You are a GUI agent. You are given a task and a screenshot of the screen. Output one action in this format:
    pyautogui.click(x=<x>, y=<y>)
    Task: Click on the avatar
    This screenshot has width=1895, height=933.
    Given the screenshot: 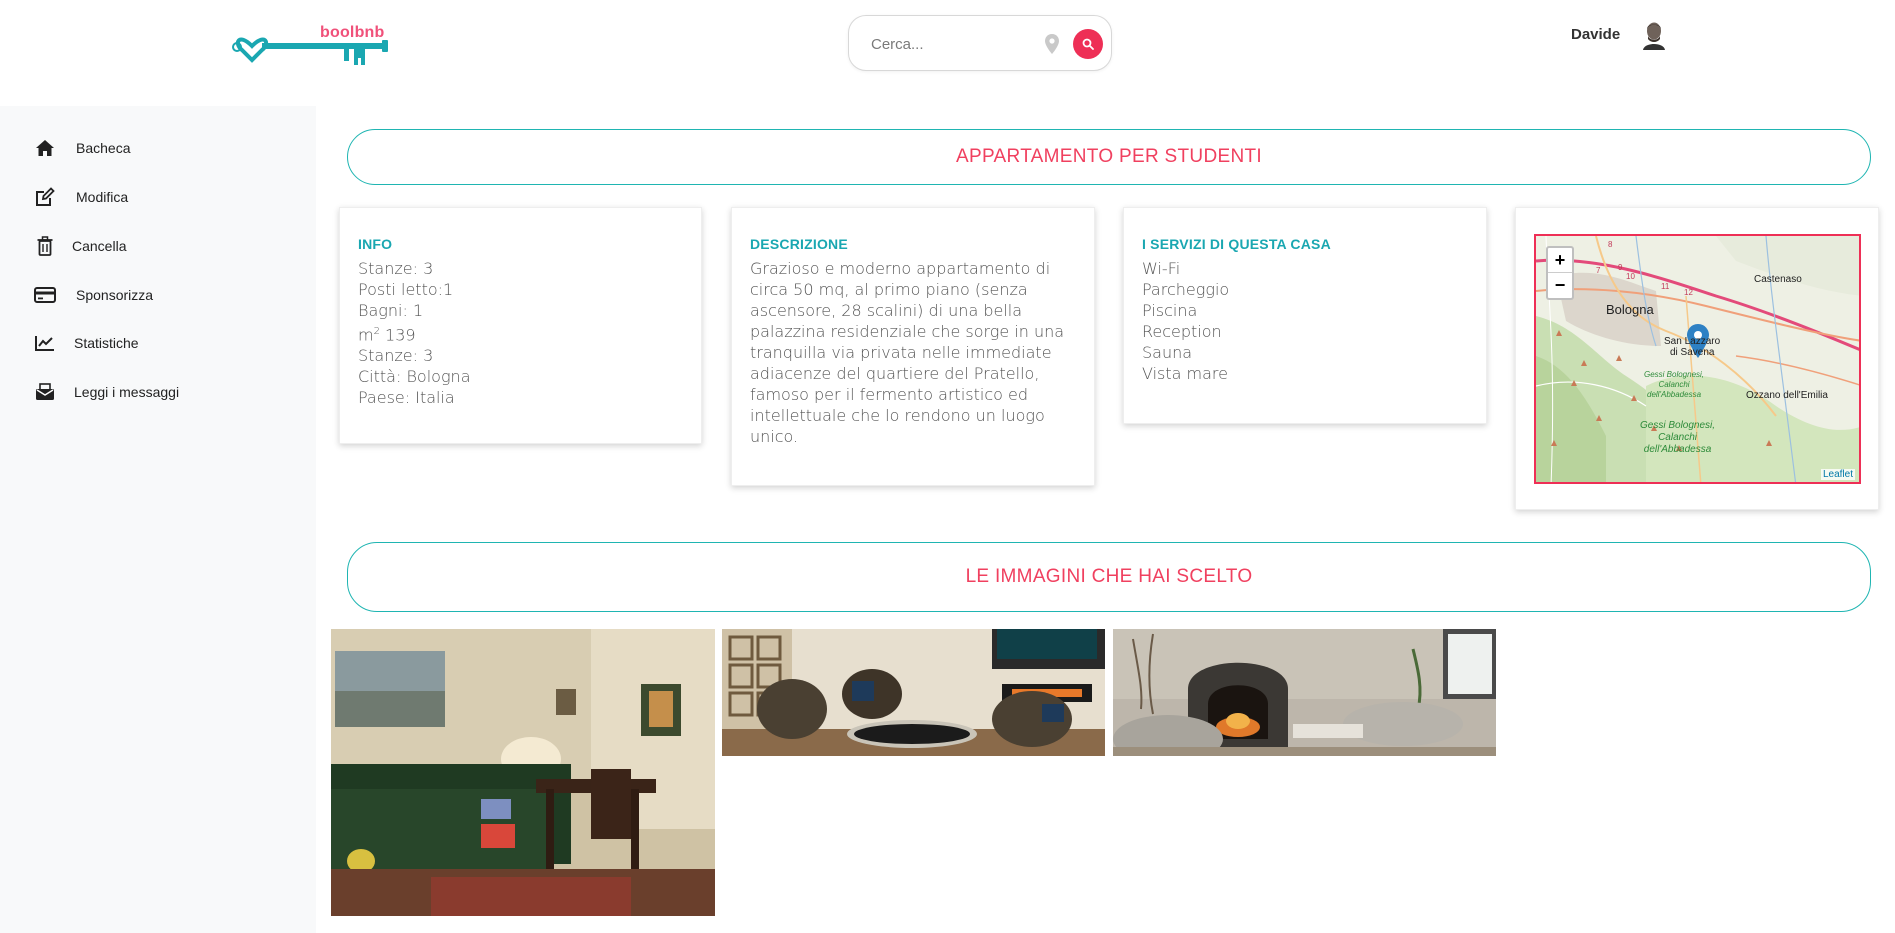 What is the action you would take?
    pyautogui.click(x=1654, y=35)
    